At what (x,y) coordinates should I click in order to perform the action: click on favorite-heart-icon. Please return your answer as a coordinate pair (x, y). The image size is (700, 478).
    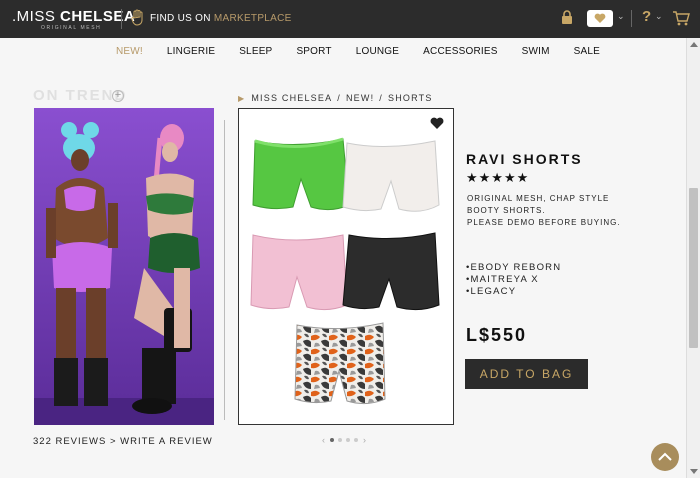
    Looking at the image, I should click on (437, 123).